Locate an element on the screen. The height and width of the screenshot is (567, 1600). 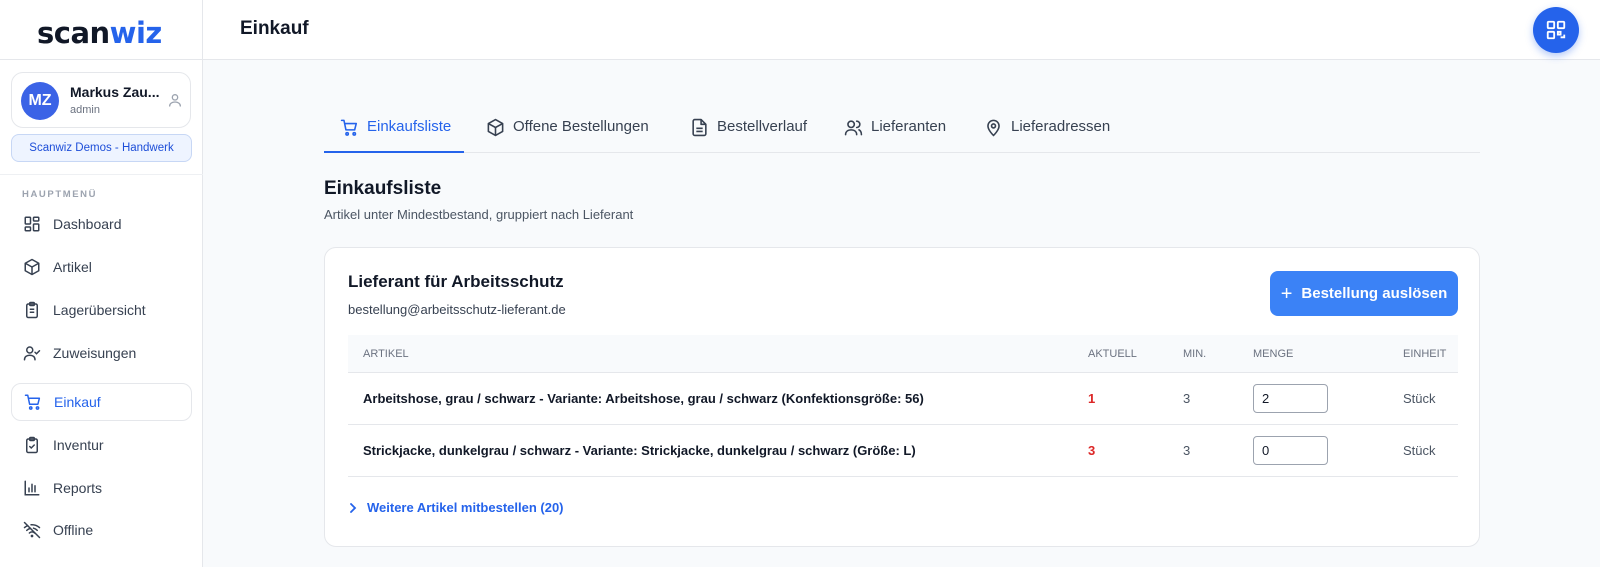
sidebar-item-label: Inventur is located at coordinates (78, 445).